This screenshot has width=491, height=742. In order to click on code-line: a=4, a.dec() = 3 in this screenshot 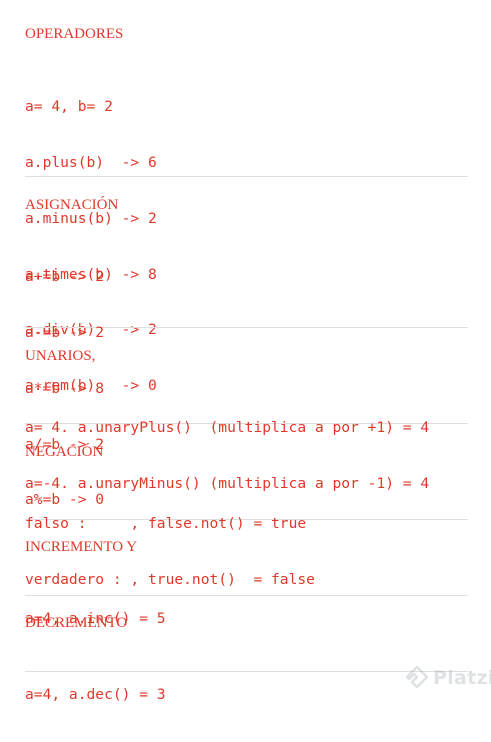, I will do `click(95, 695)`.